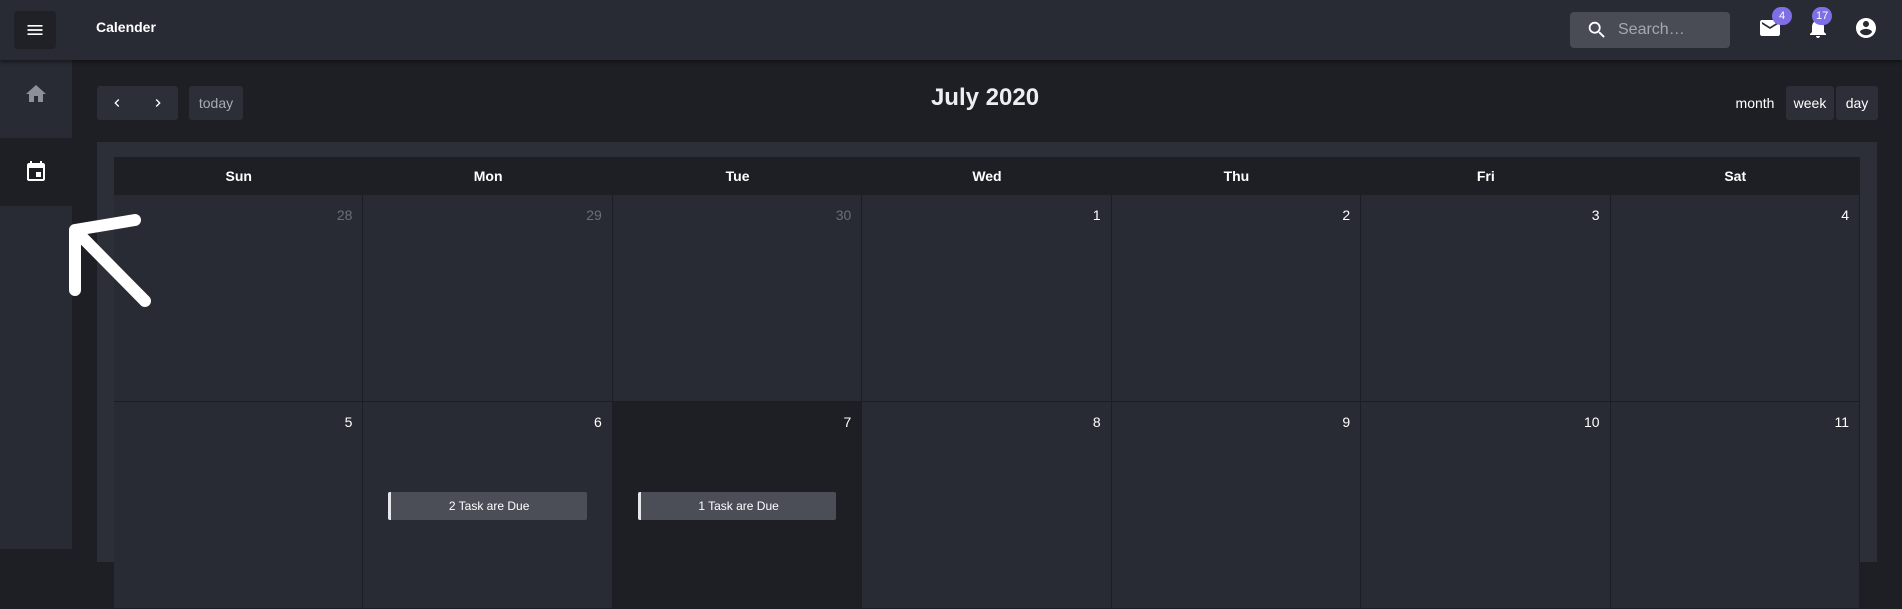 Image resolution: width=1902 pixels, height=609 pixels. I want to click on day-cell: 30, so click(737, 298).